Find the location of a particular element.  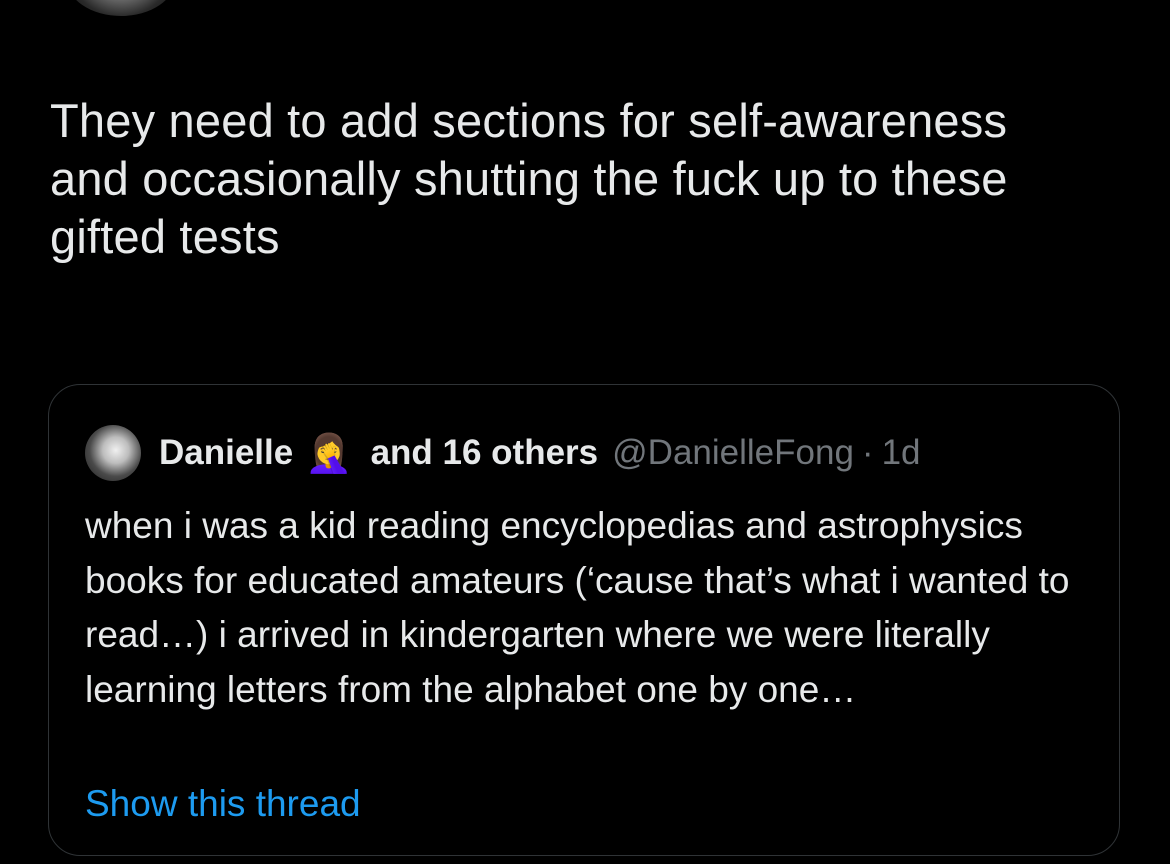

author-avatar is located at coordinates (121, 8).